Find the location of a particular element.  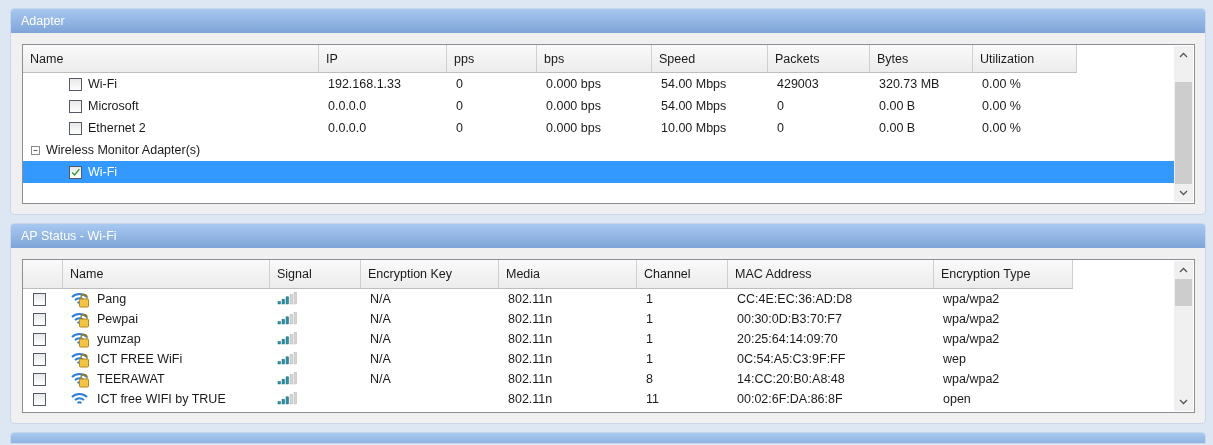

table-cell: 8 is located at coordinates (649, 379).